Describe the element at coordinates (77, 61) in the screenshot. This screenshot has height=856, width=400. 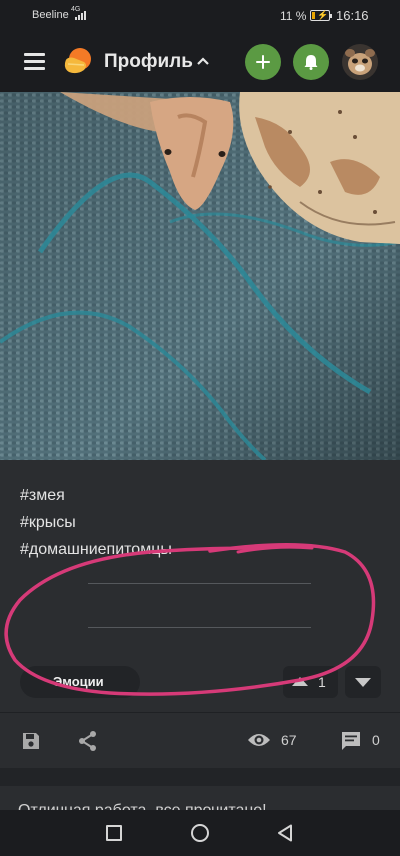
I see `logo-icon` at that location.